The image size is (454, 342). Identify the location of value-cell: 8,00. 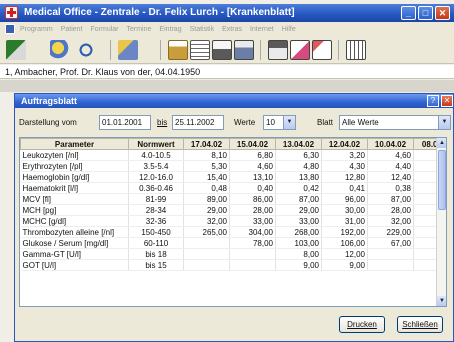
(298, 254).